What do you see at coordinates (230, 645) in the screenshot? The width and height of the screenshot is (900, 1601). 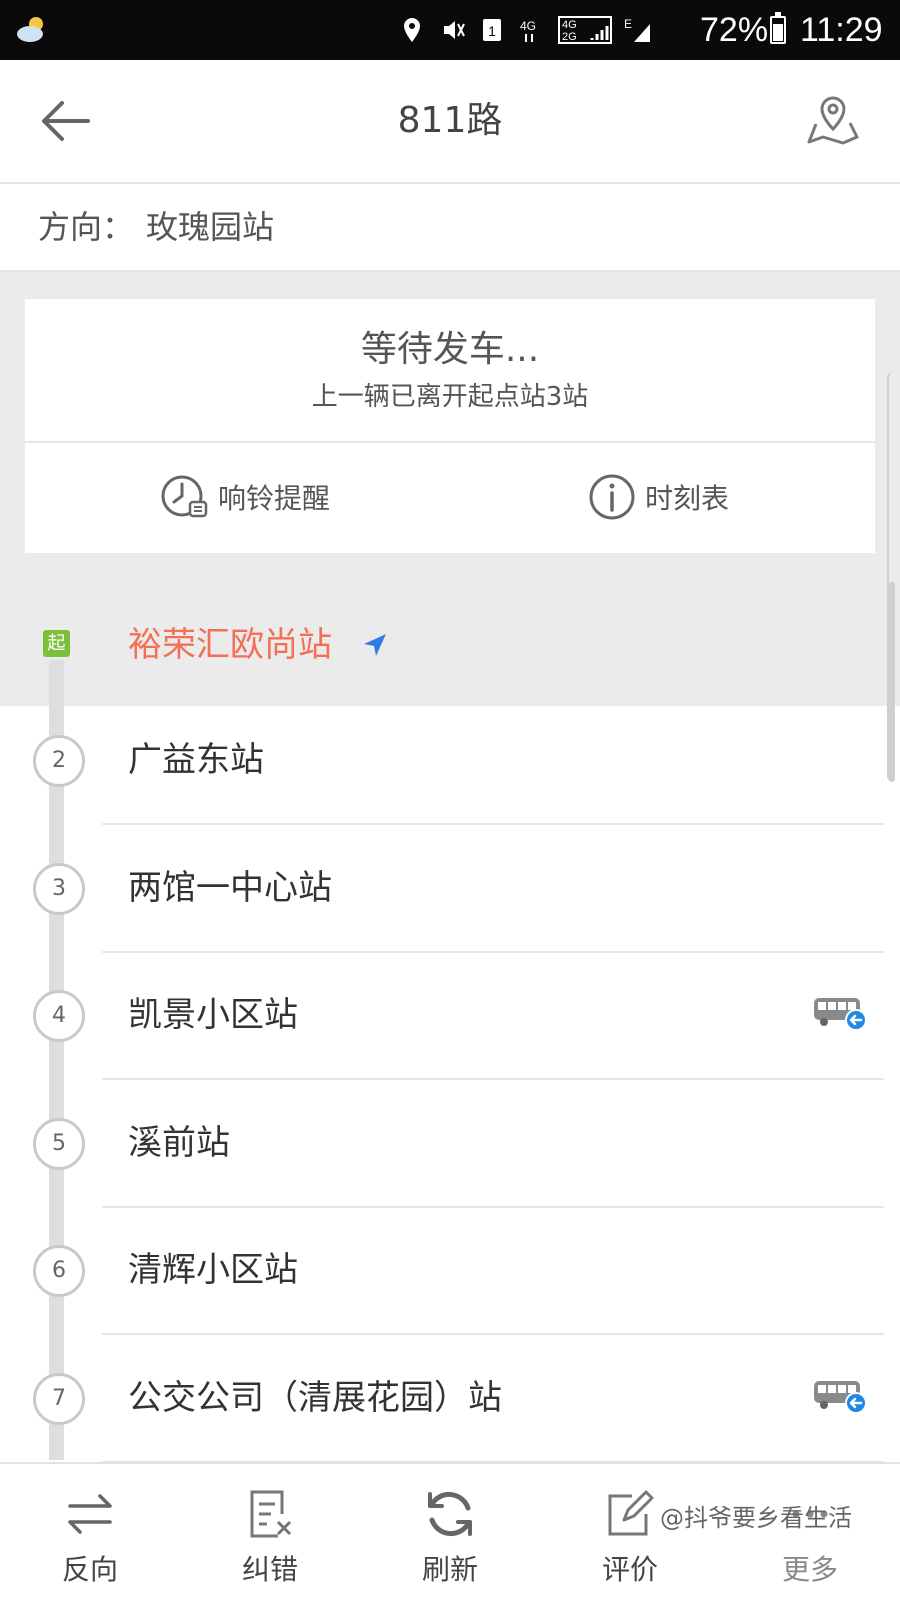 I see `start-station-name: 裕荣汇欧尚站` at bounding box center [230, 645].